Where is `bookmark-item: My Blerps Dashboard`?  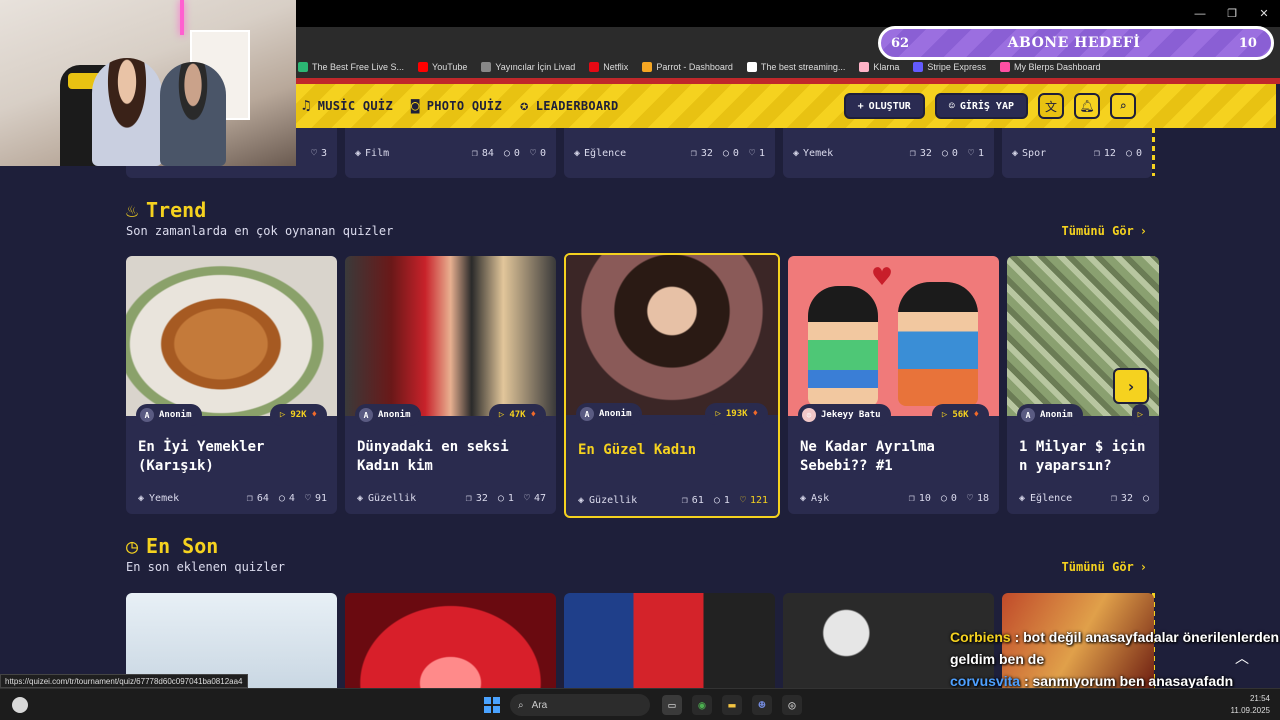 bookmark-item: My Blerps Dashboard is located at coordinates (1050, 66).